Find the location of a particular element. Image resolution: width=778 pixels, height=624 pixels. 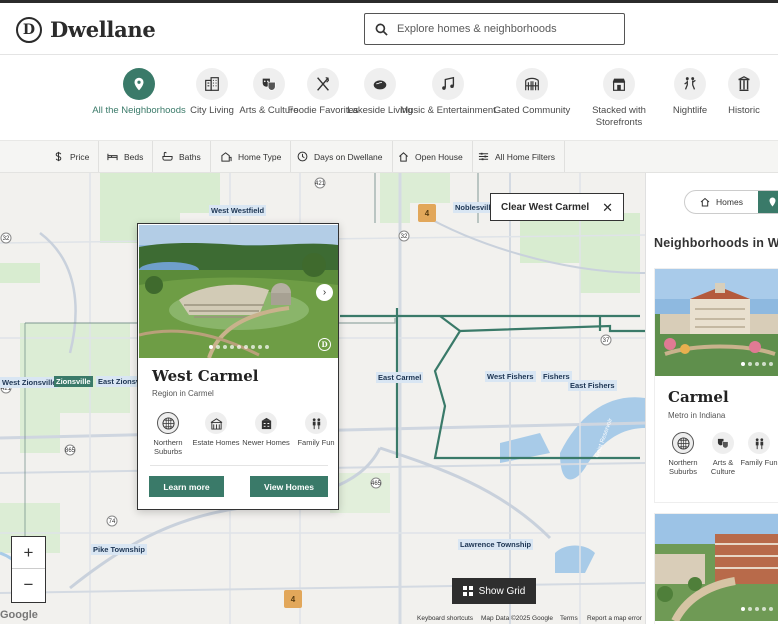

tag-newer-homes: Newer Homes is located at coordinates (266, 429).